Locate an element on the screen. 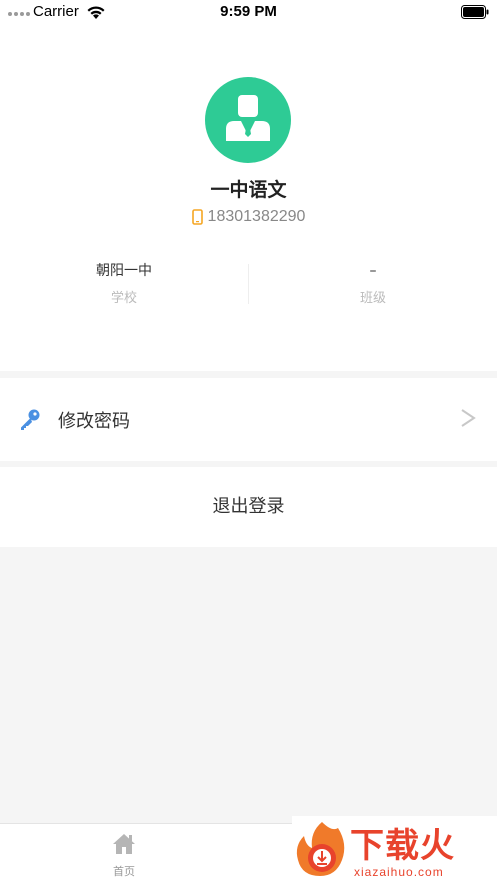 The image size is (497, 883). flame-logo-icon is located at coordinates (320, 849).